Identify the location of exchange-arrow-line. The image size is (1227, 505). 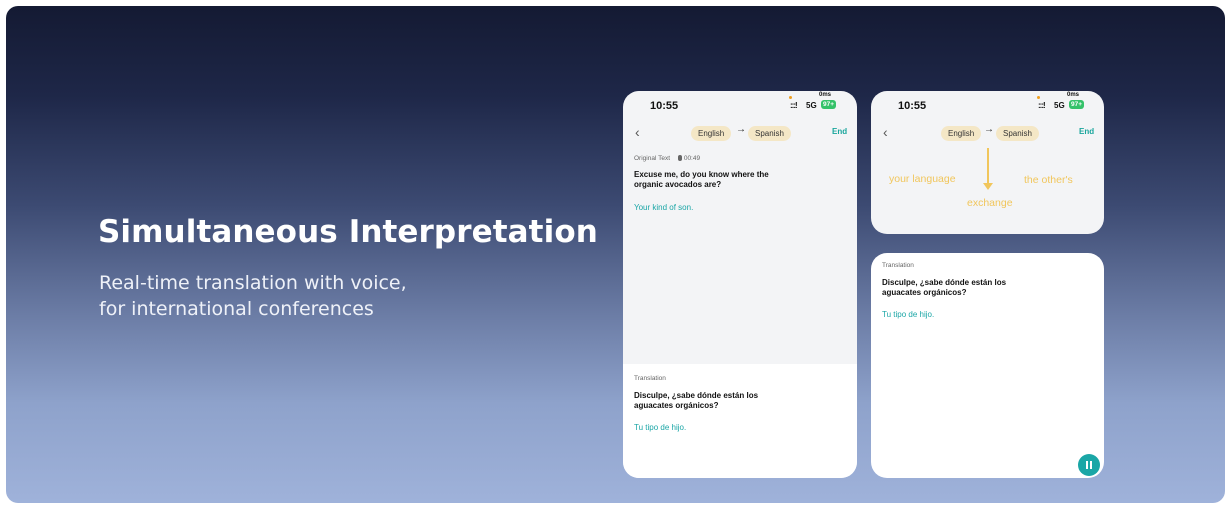
(988, 167).